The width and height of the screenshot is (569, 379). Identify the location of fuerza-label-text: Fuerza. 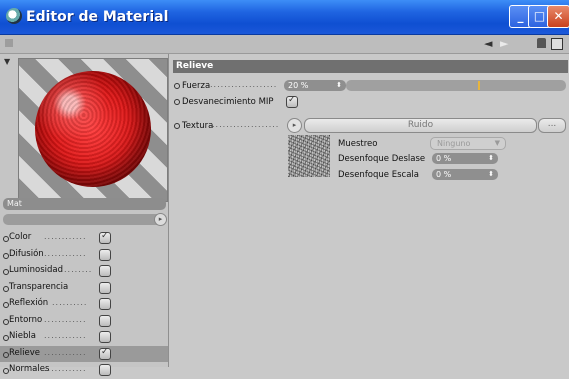
(196, 86).